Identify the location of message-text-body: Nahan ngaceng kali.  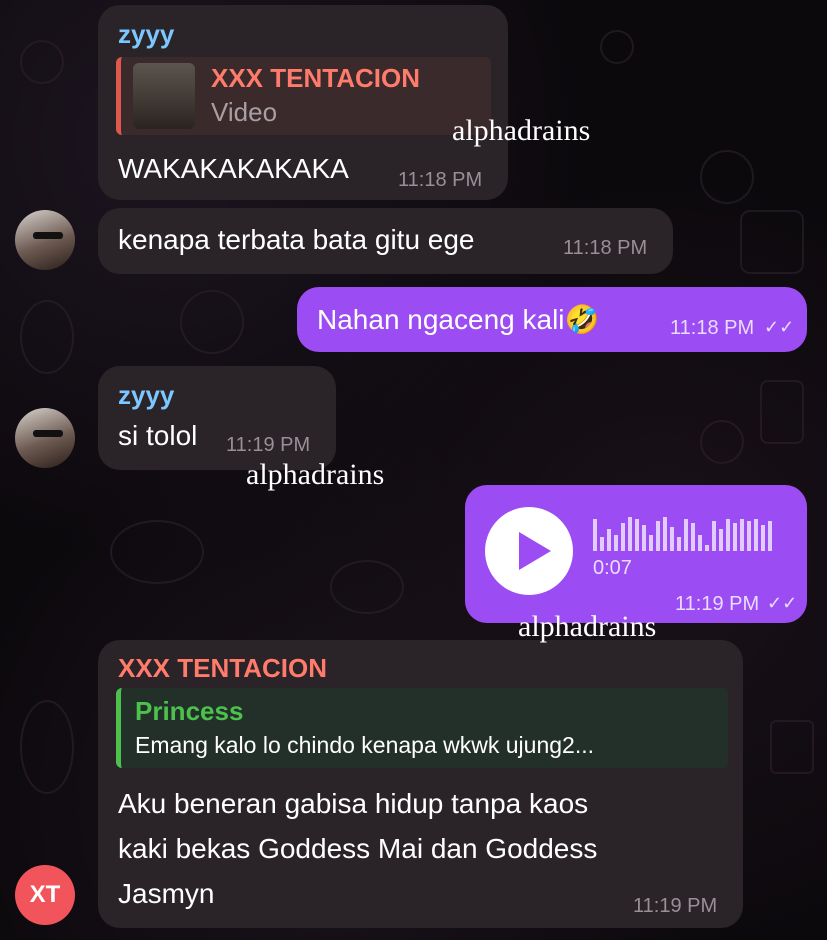
(441, 319).